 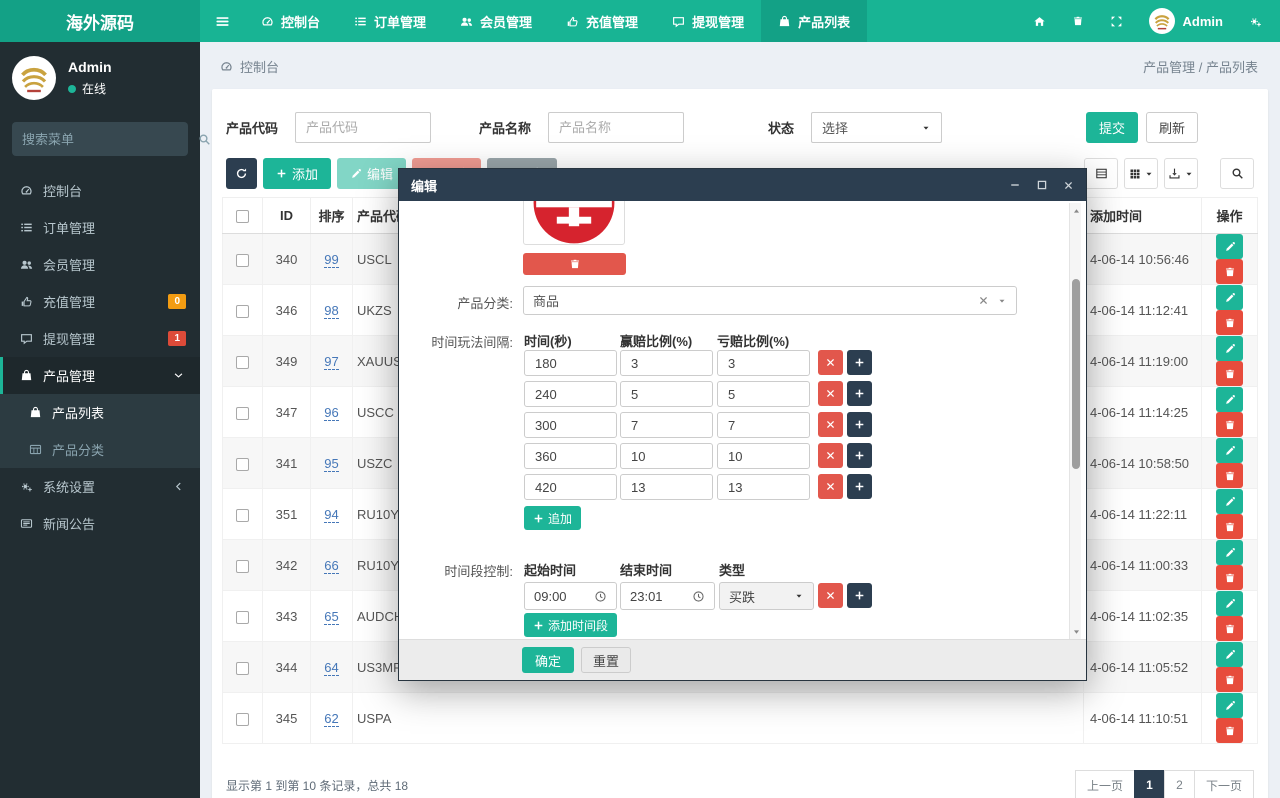 What do you see at coordinates (100, 375) in the screenshot?
I see `sidebar-item: 产品管理` at bounding box center [100, 375].